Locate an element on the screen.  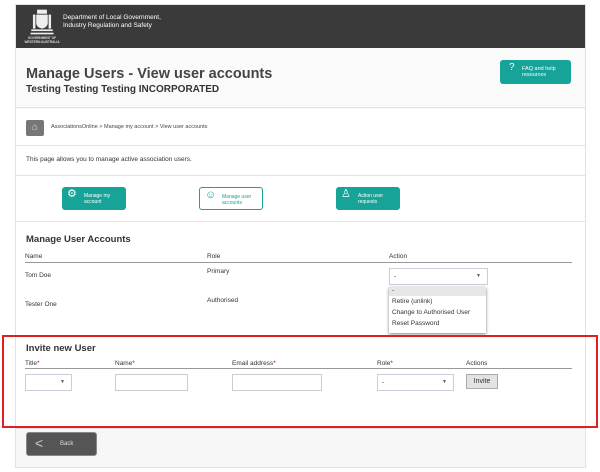
gear-icon: ⚙ is located at coordinates (72, 194).